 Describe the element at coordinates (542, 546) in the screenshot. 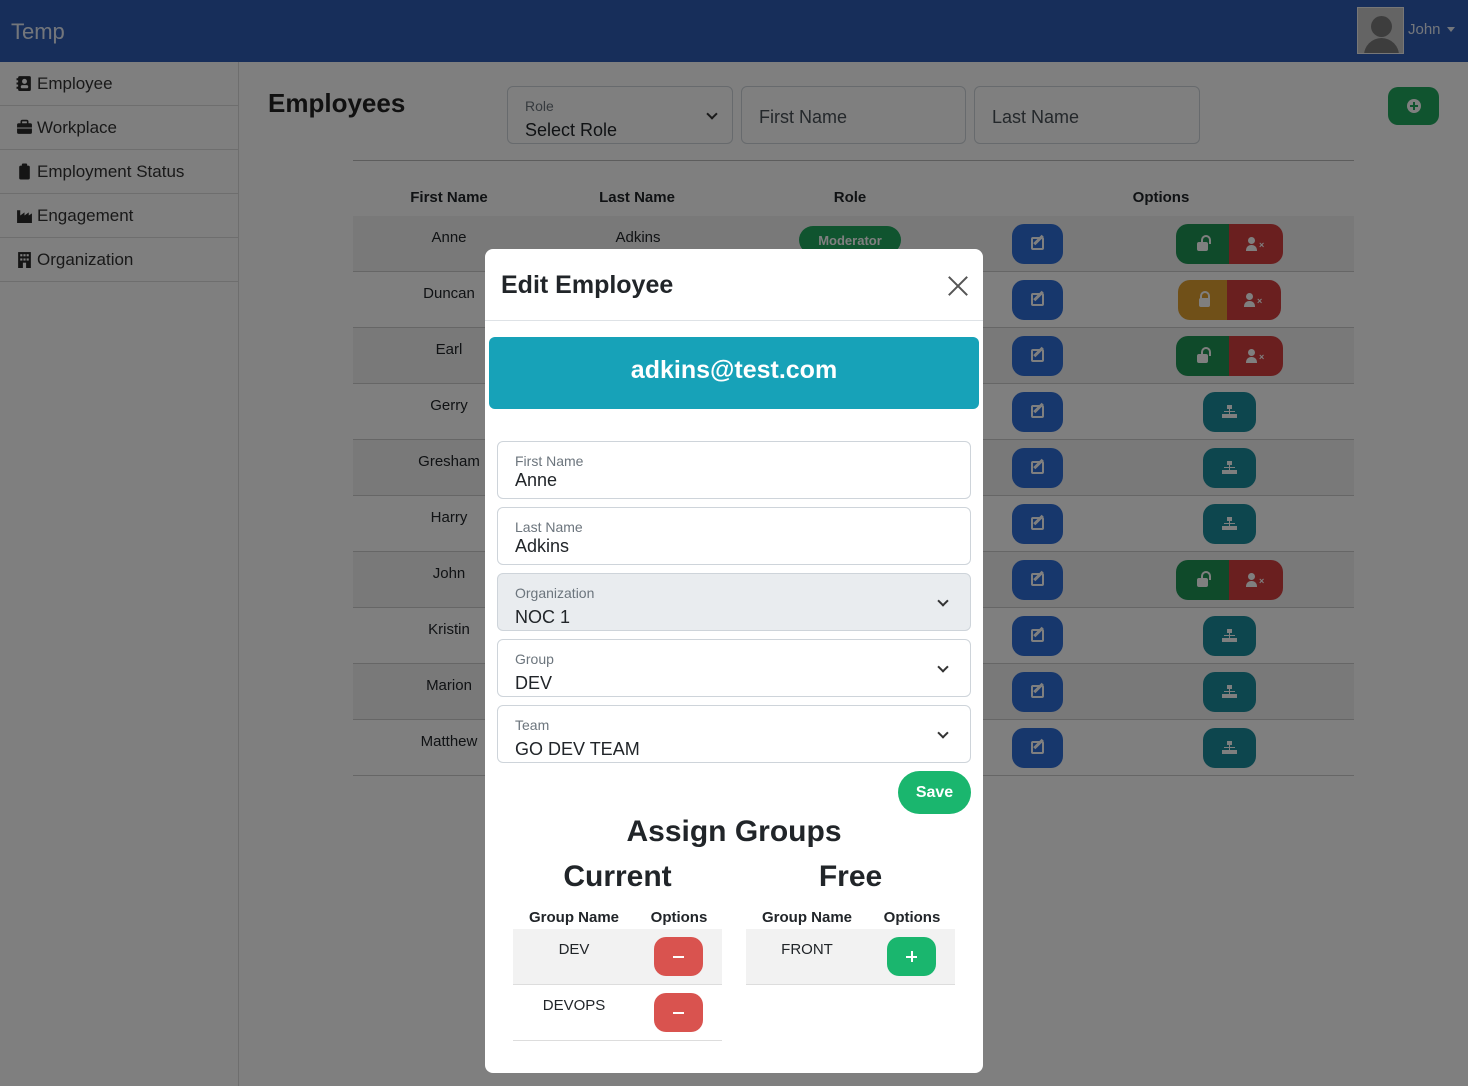

I see `last-name-value: Adkins` at that location.